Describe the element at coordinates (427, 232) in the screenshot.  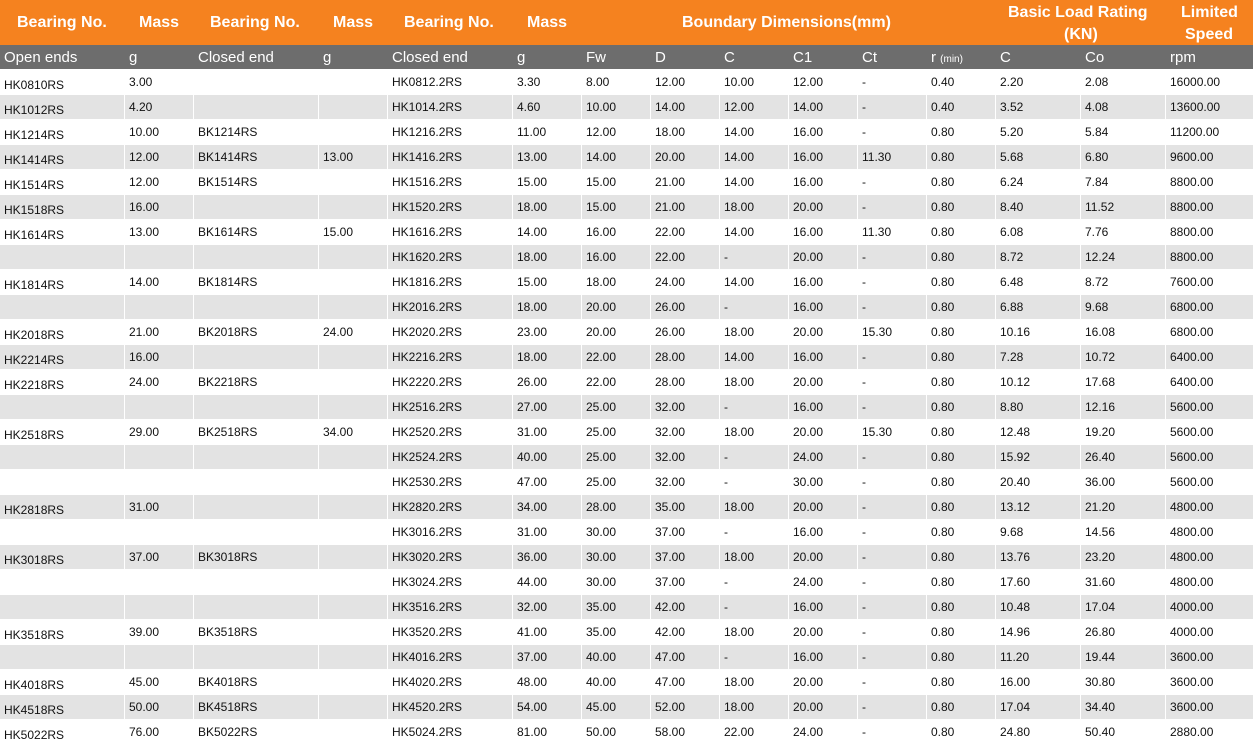
I see `cell-closed-end-2rs: HK1616.2RS` at that location.